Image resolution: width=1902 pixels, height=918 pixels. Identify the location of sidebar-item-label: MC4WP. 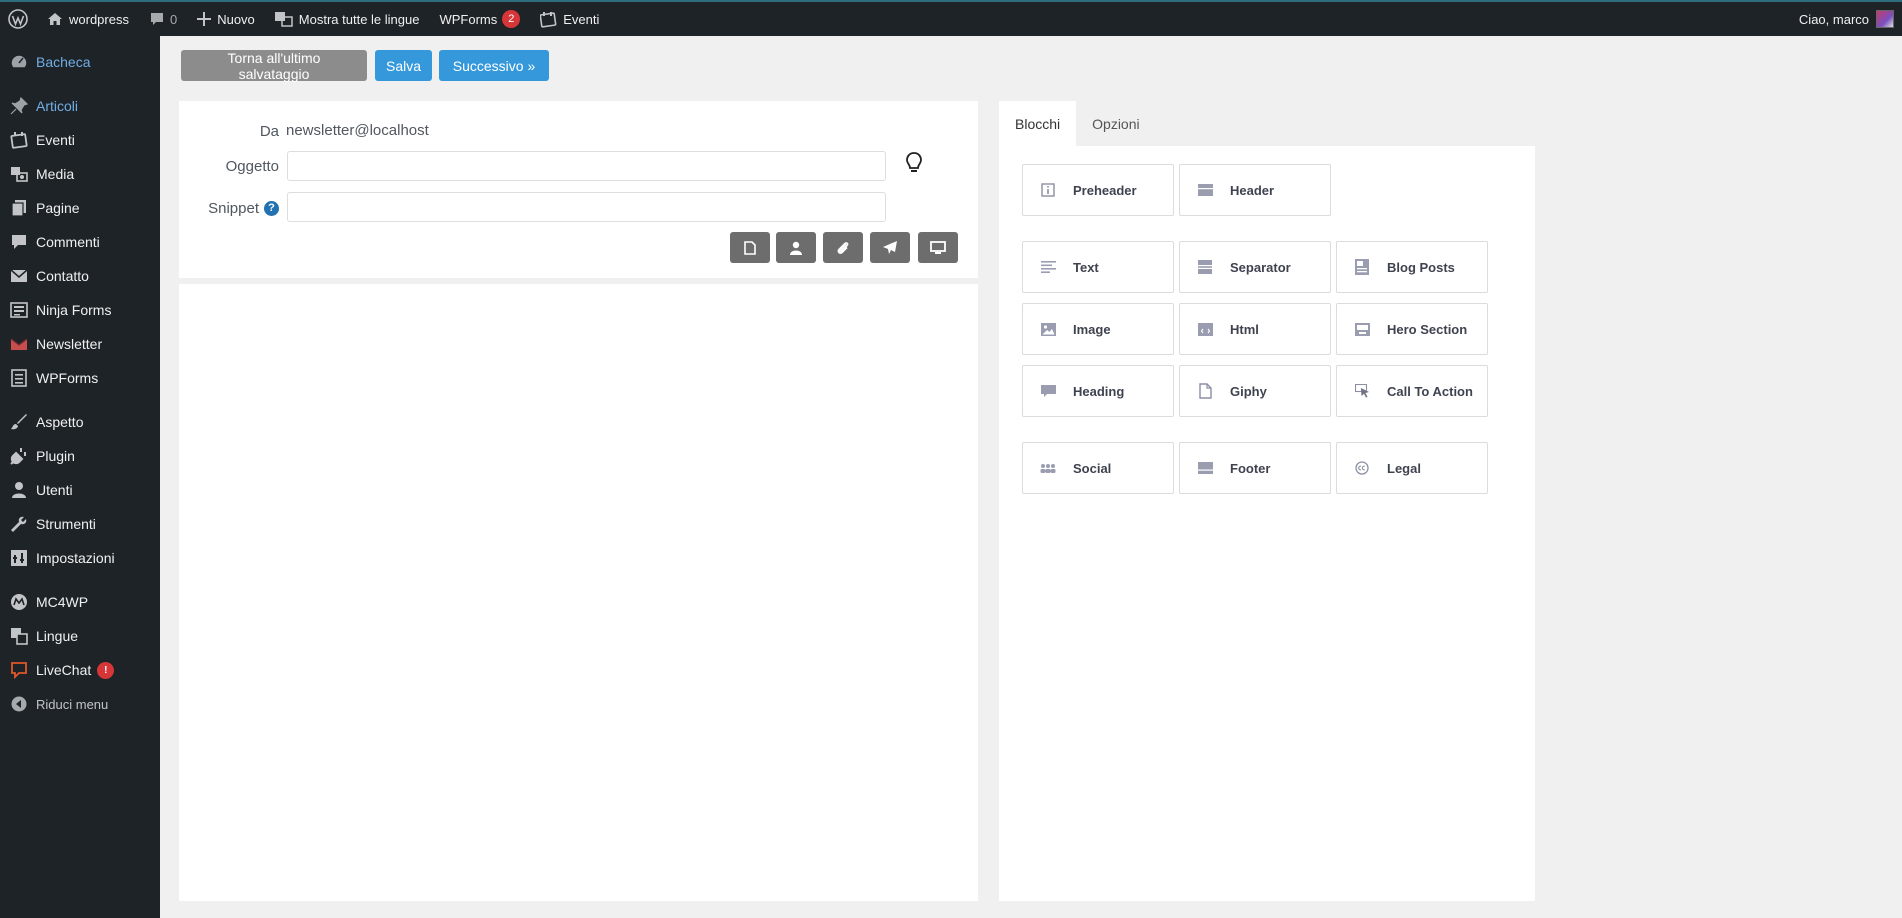
(62, 602).